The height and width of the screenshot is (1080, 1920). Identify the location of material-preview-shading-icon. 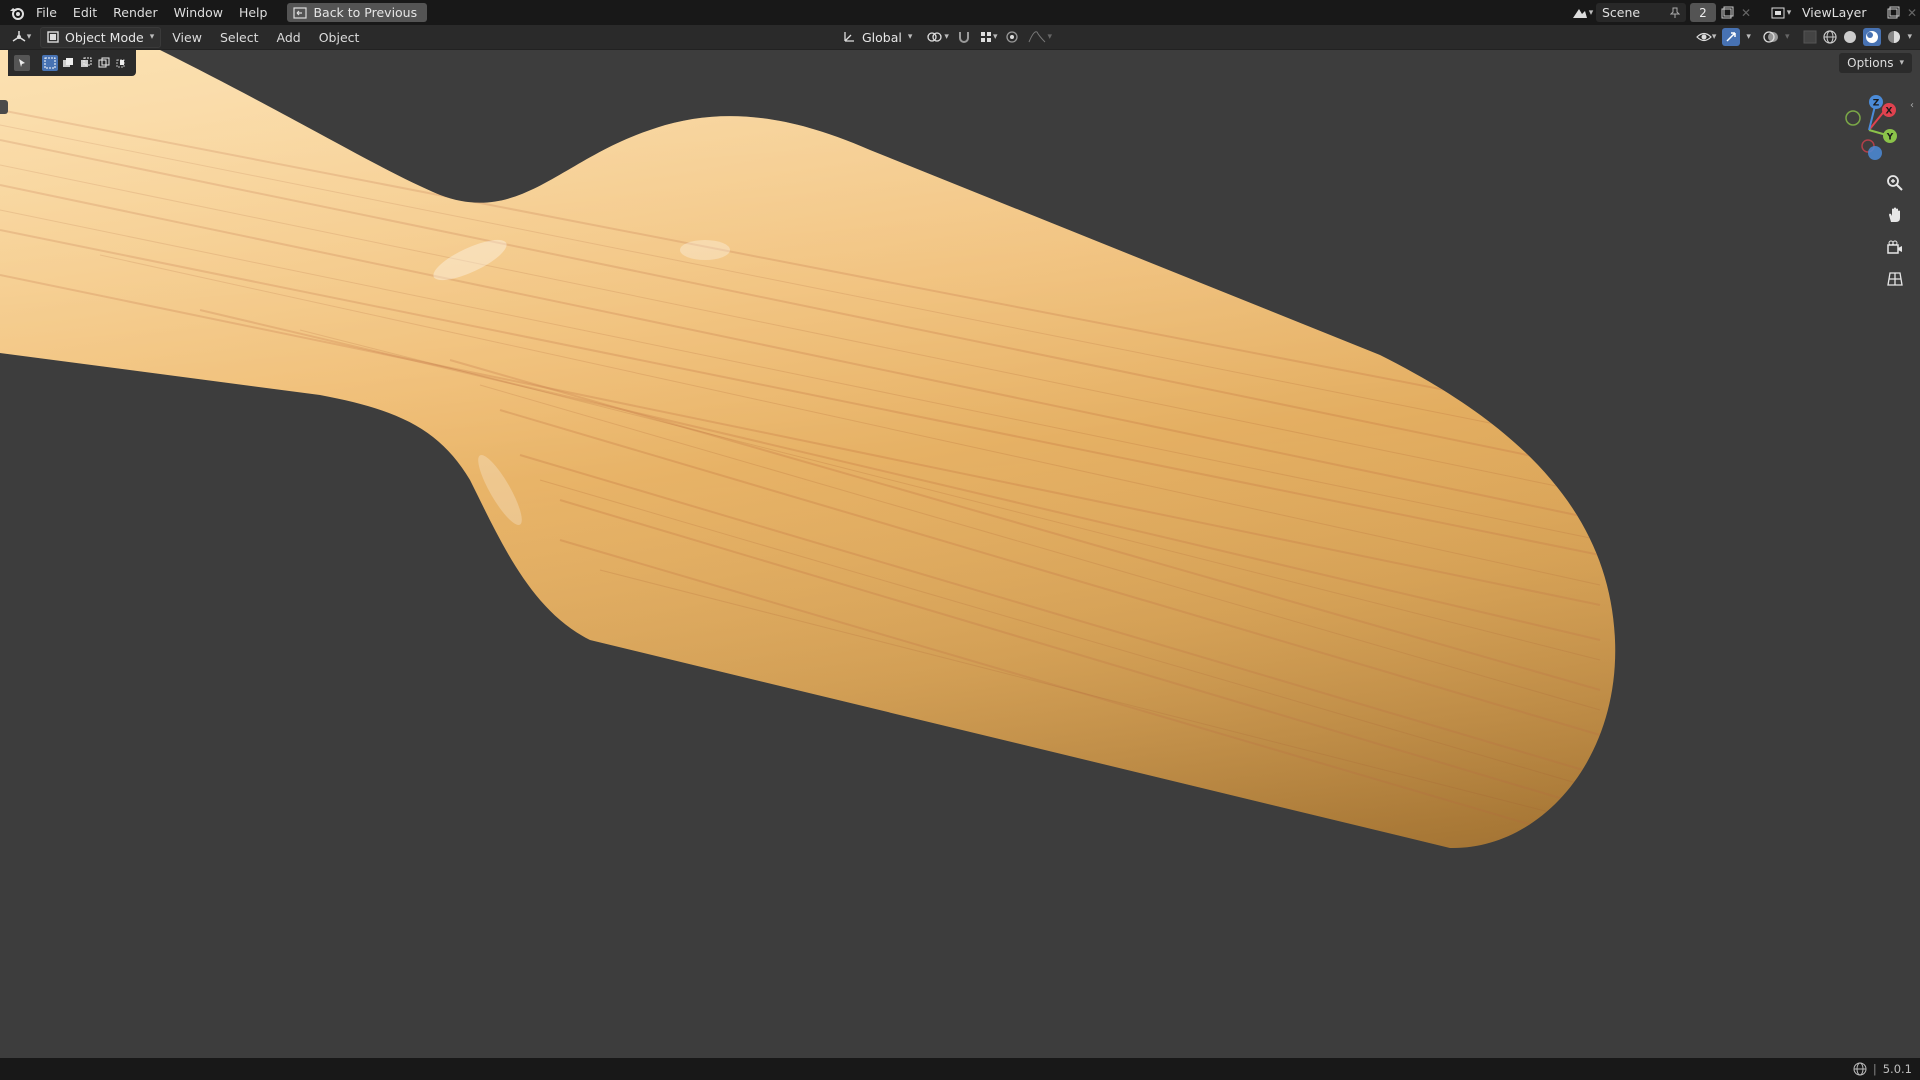
(1872, 37).